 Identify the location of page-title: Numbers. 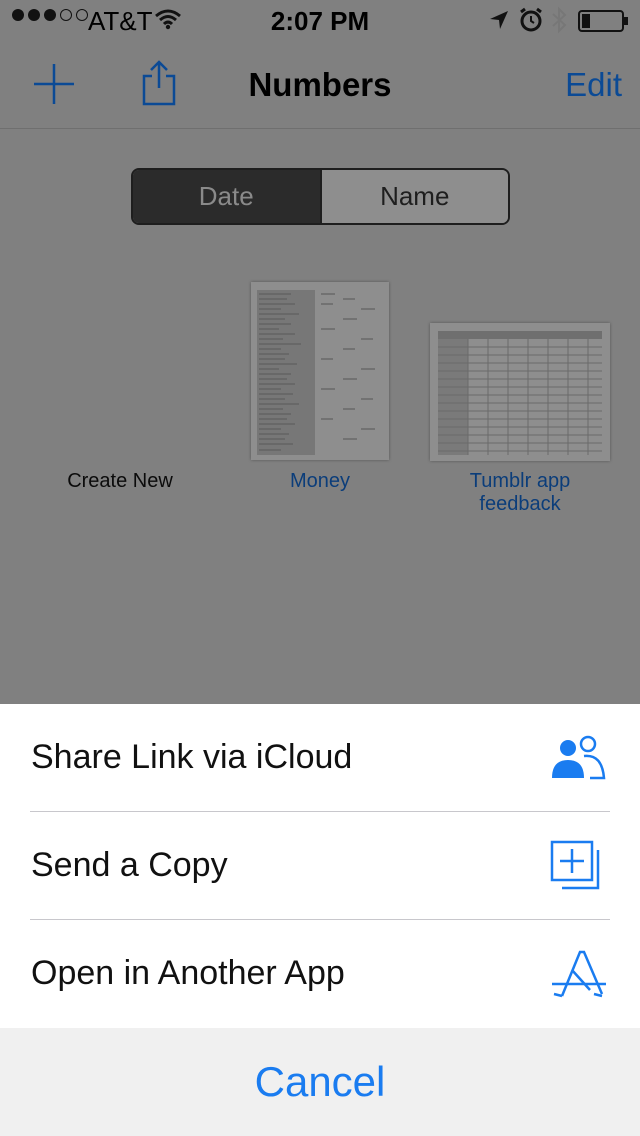
(320, 84).